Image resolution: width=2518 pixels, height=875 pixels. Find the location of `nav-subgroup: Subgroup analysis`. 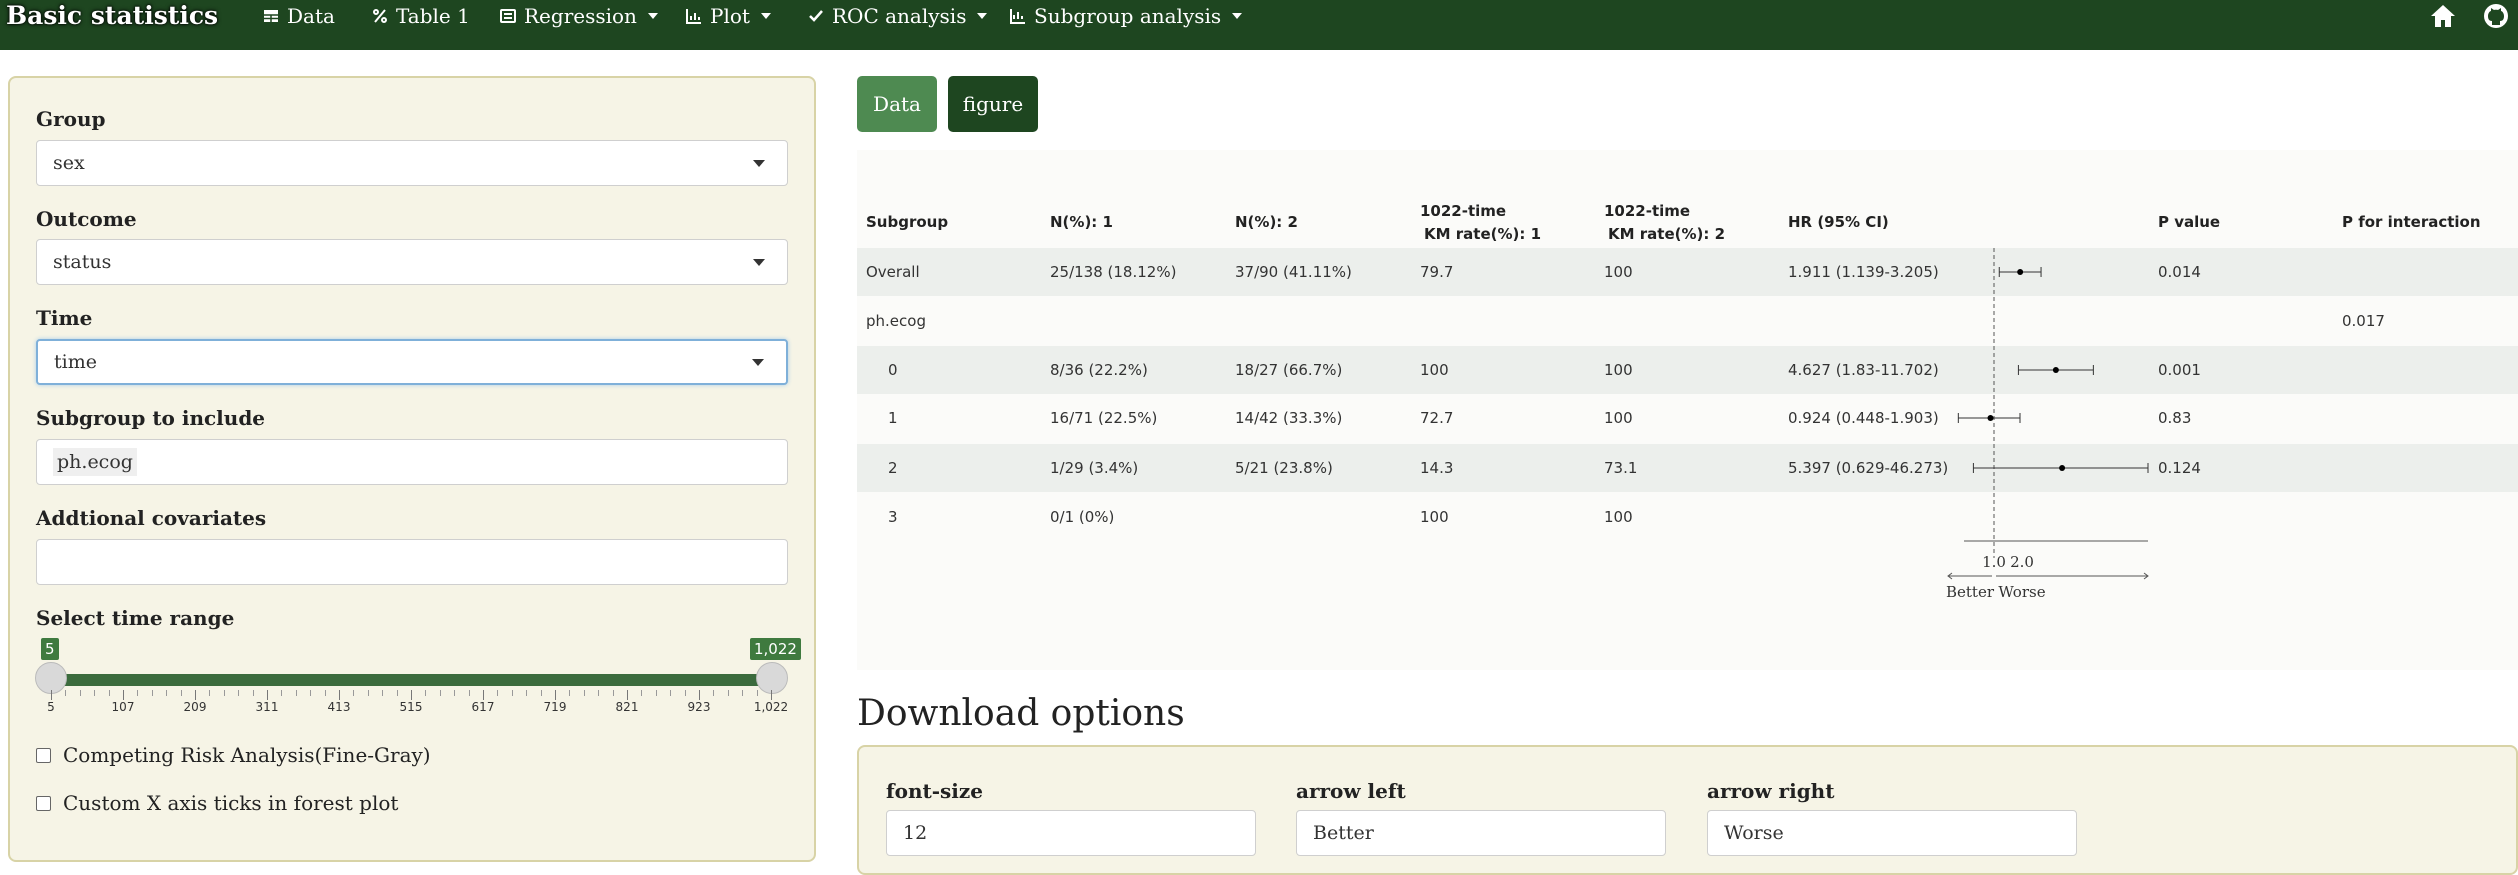

nav-subgroup: Subgroup analysis is located at coordinates (1126, 16).